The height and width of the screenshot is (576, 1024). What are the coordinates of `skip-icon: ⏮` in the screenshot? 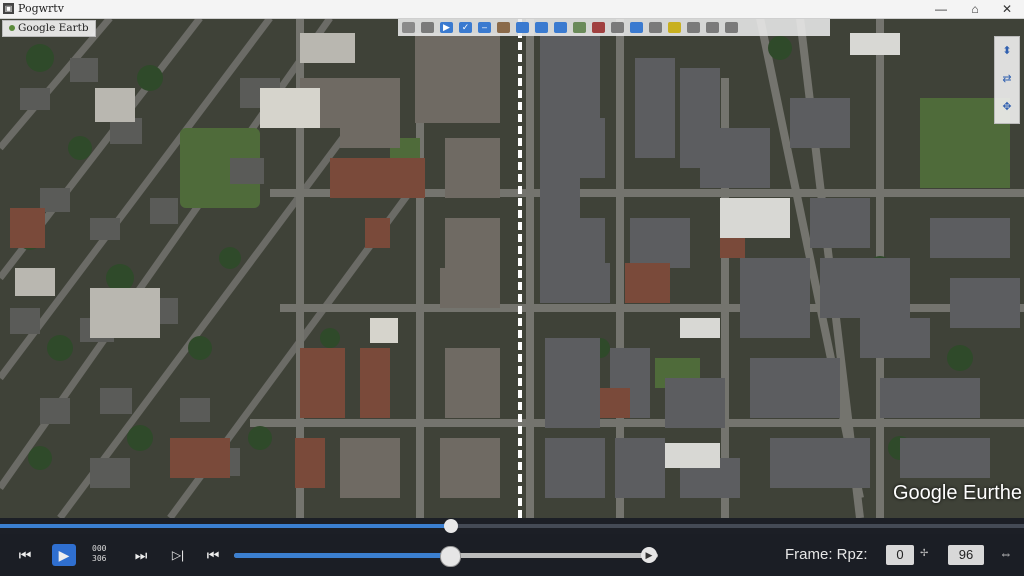 It's located at (213, 555).